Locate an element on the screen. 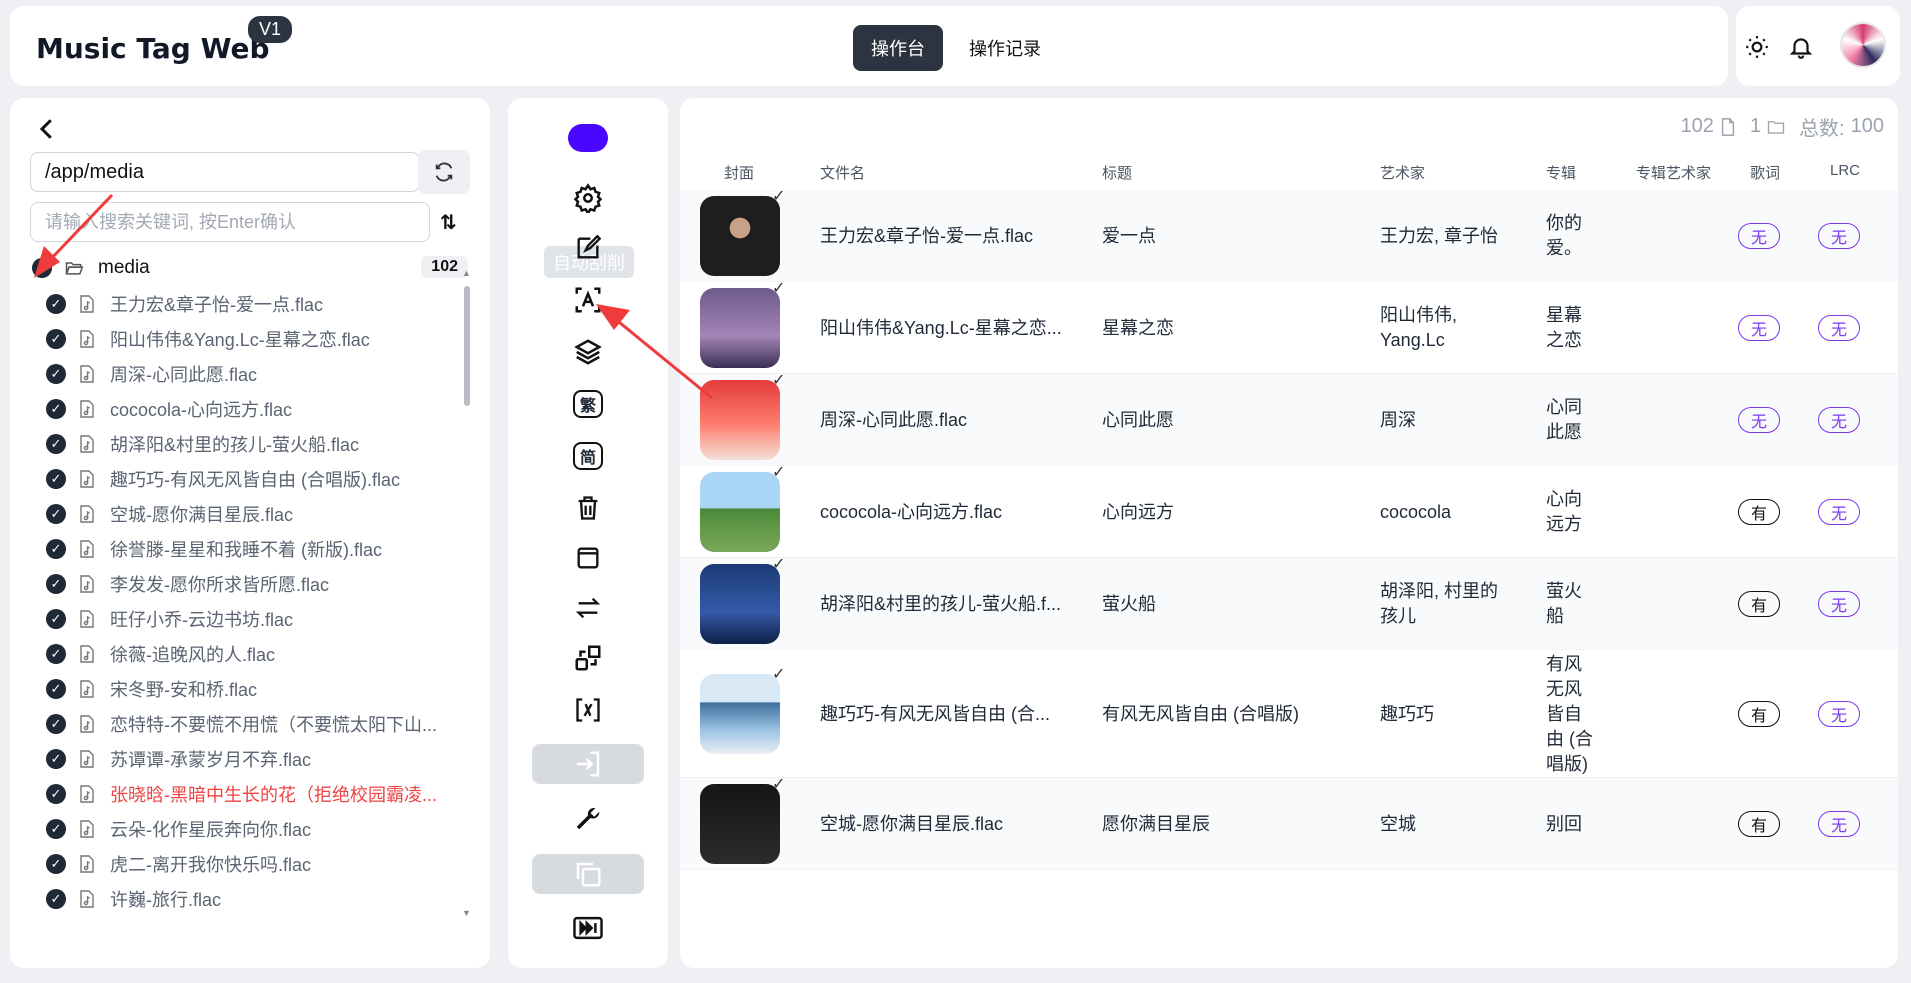 This screenshot has height=983, width=1911. import-button is located at coordinates (588, 764).